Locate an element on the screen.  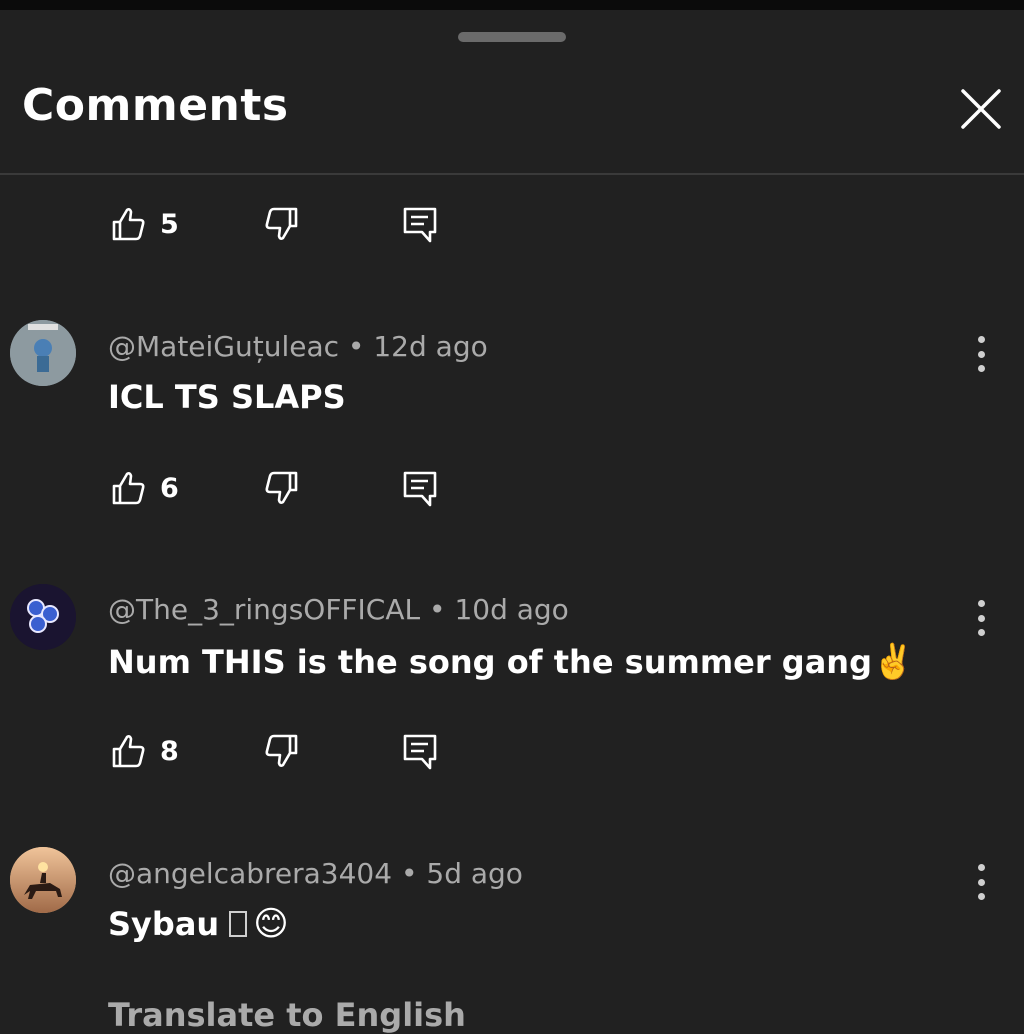
comment-timestamp: 12d ago is located at coordinates (430, 346).